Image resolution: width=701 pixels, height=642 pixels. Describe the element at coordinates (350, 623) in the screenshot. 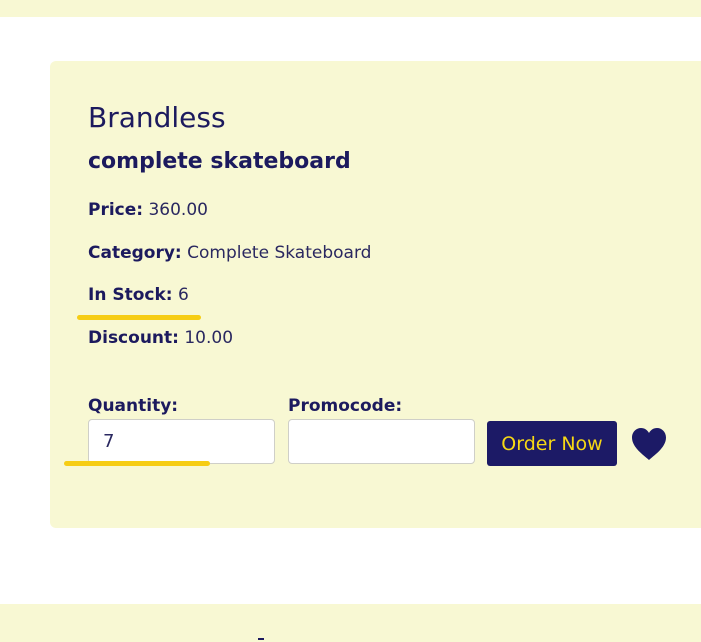

I see `next-card-edge` at that location.